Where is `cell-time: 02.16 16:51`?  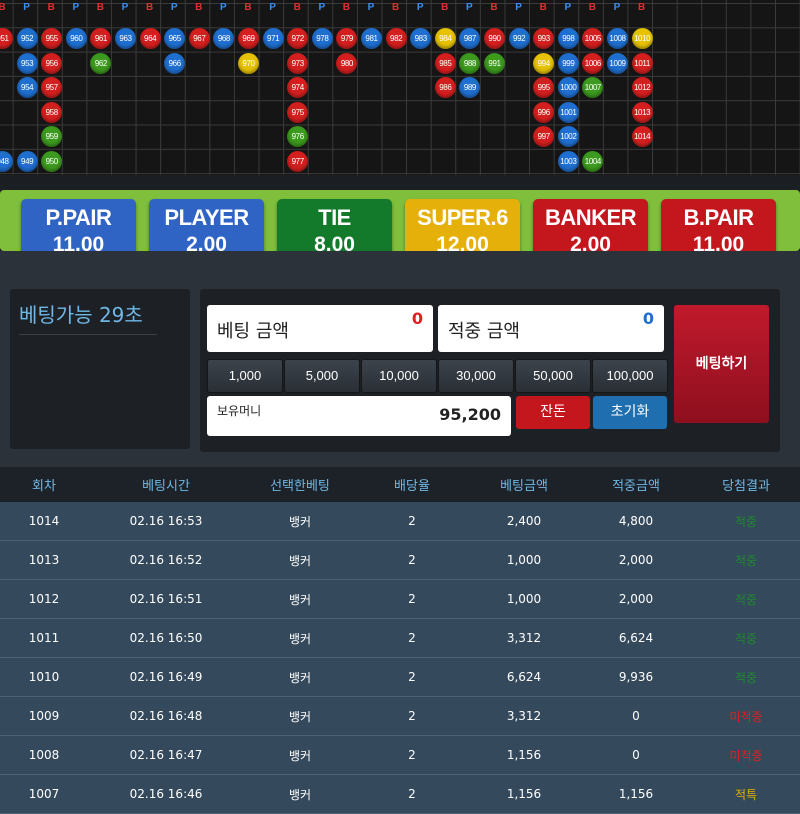
cell-time: 02.16 16:51 is located at coordinates (166, 599).